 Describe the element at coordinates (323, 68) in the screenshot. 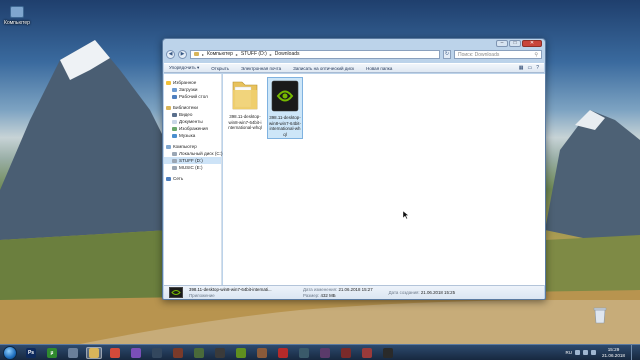

I see `burn-button: Записать на оптический диск` at that location.